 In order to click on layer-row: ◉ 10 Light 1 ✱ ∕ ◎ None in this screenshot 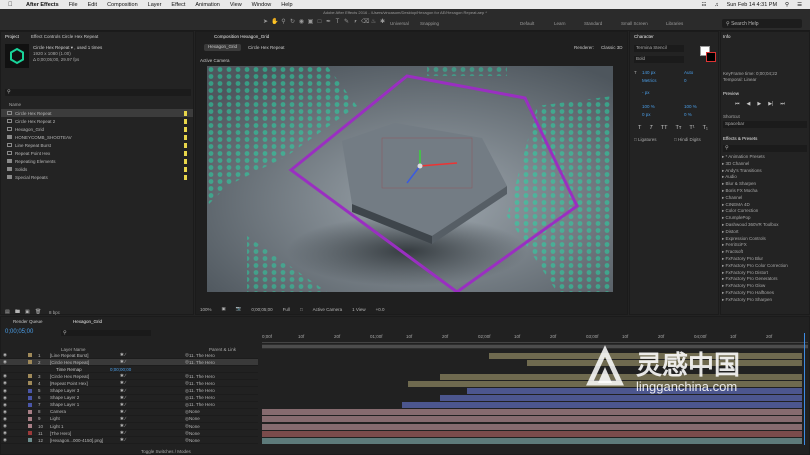, I will do `click(129, 426)`.